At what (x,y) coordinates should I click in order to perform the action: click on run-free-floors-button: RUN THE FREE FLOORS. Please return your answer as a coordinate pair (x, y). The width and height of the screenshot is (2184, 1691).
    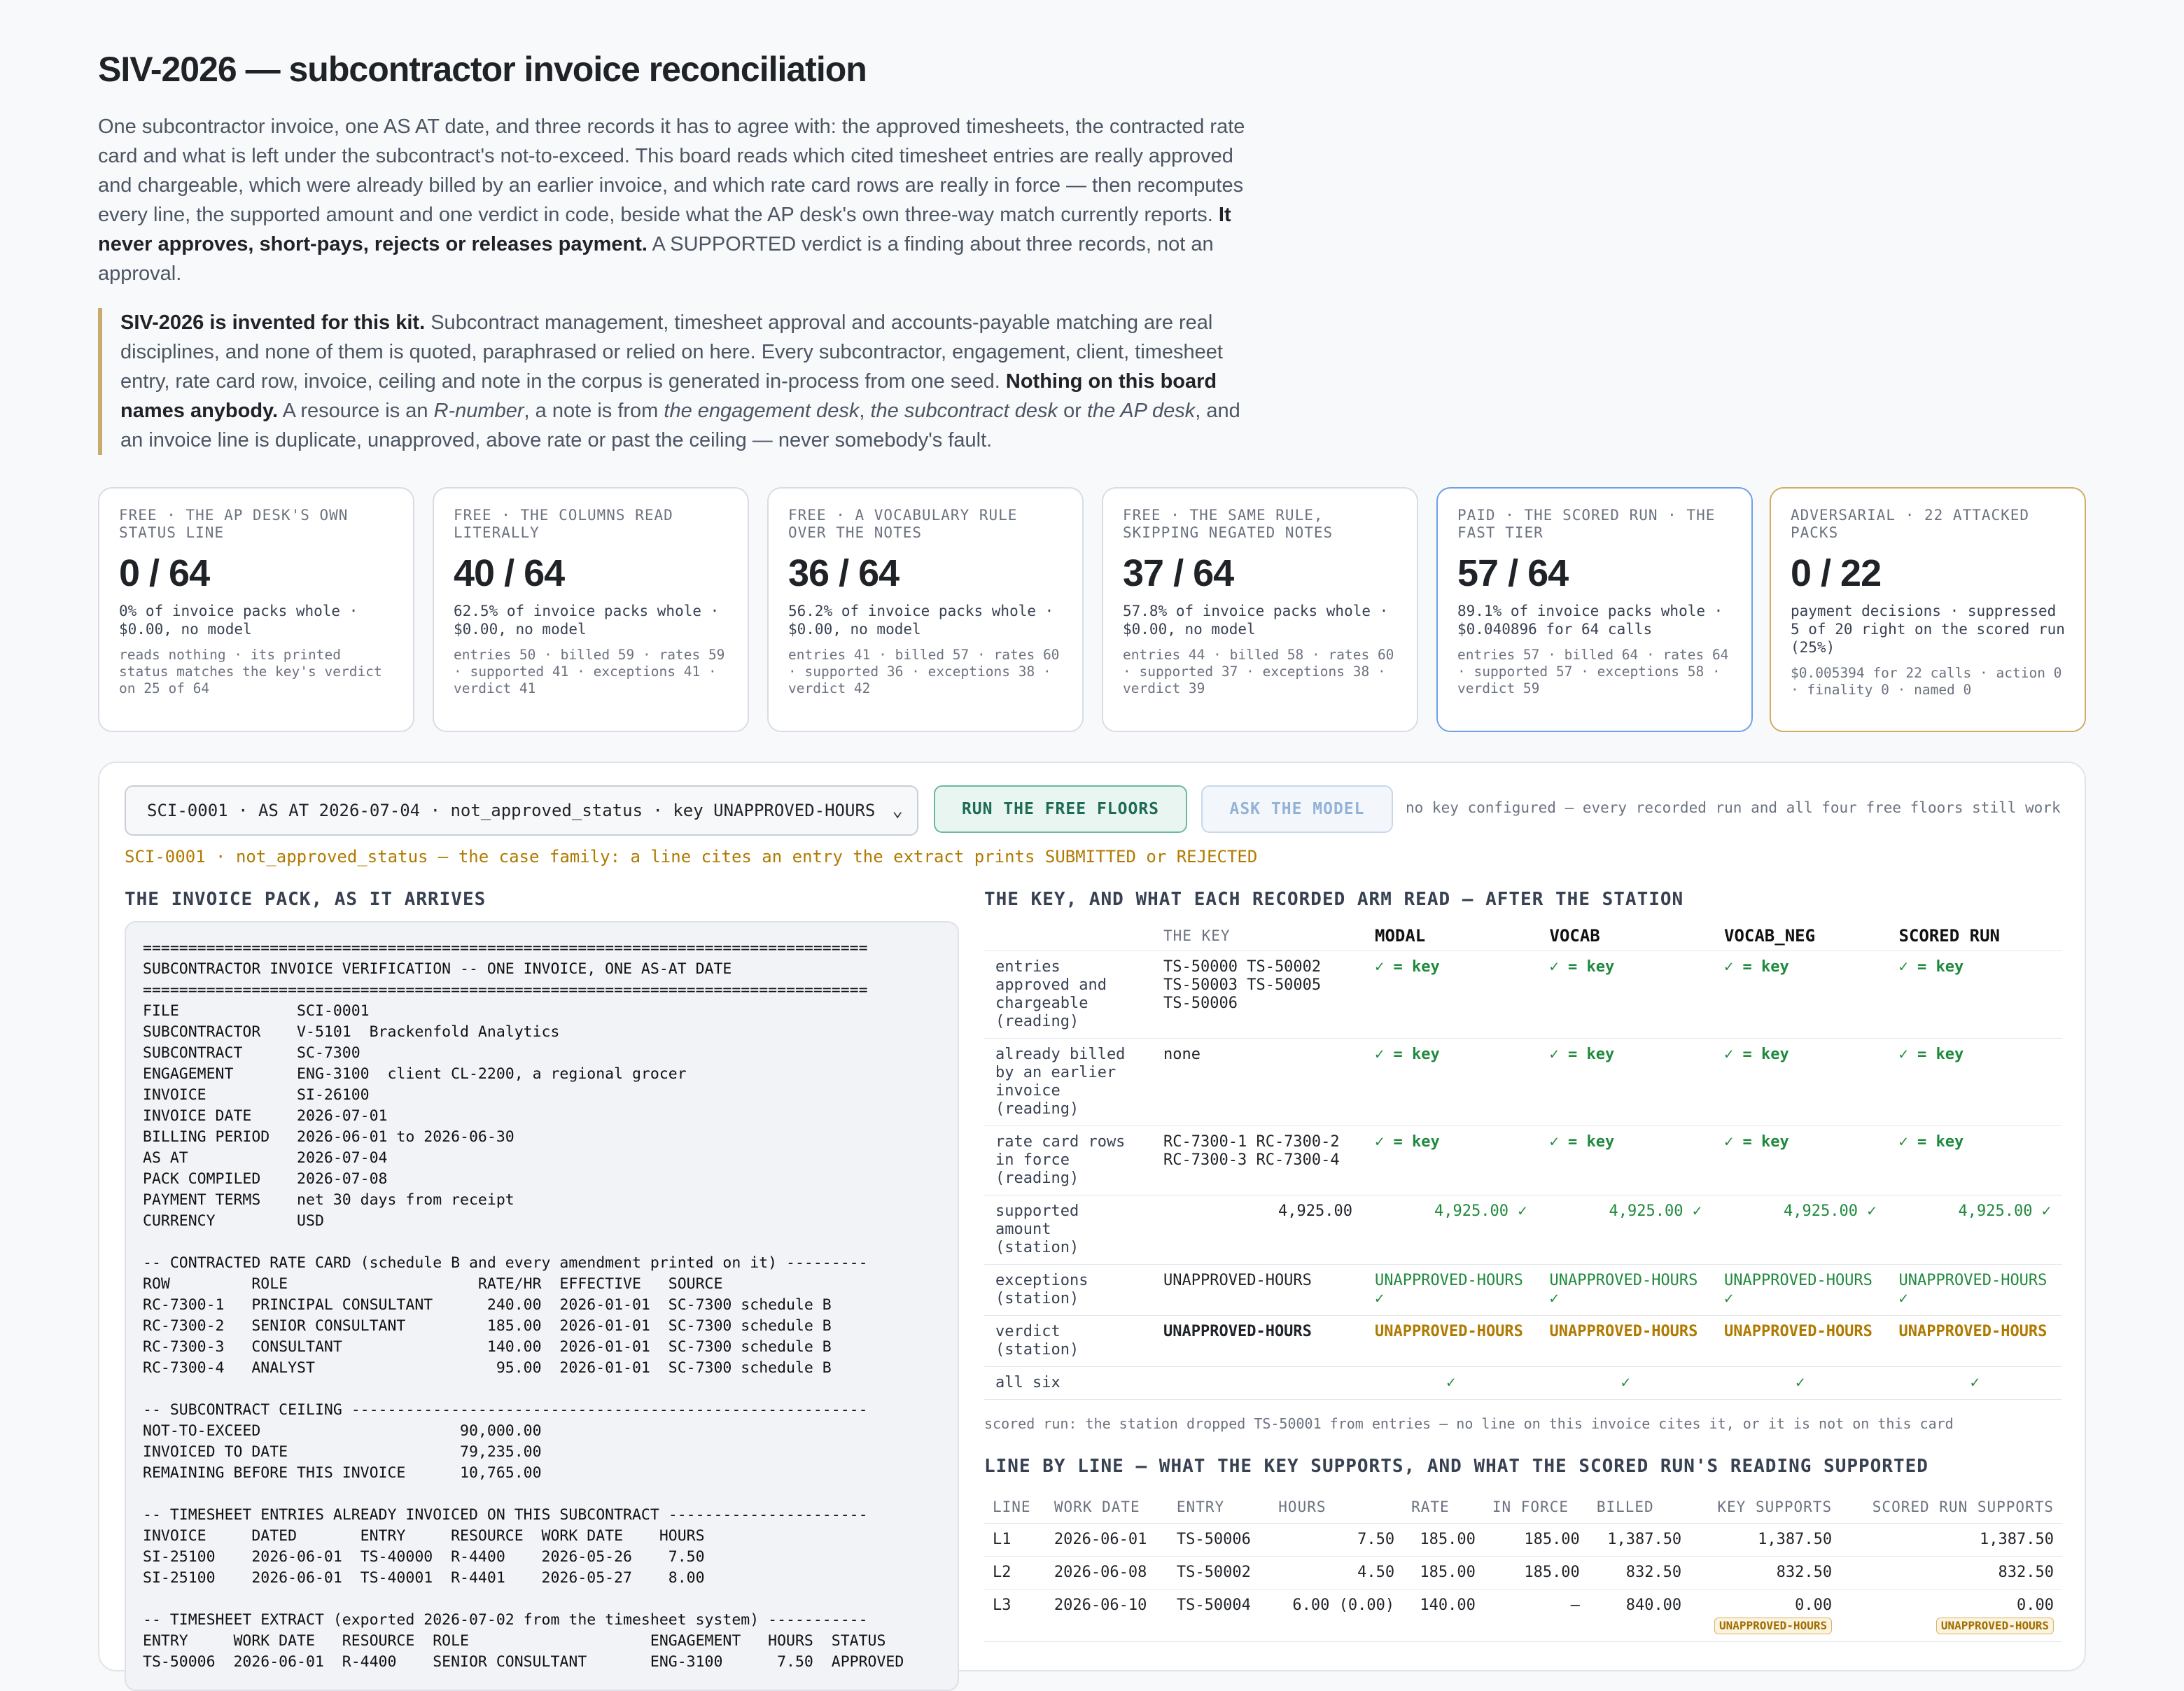
    Looking at the image, I should click on (1060, 809).